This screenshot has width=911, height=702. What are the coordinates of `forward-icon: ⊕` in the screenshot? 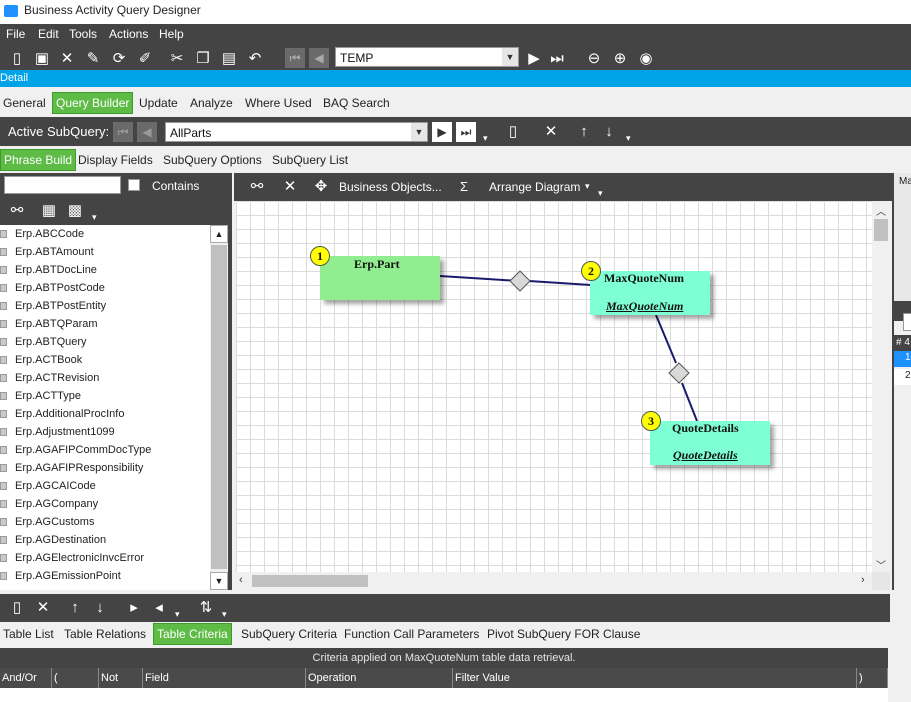 It's located at (620, 59).